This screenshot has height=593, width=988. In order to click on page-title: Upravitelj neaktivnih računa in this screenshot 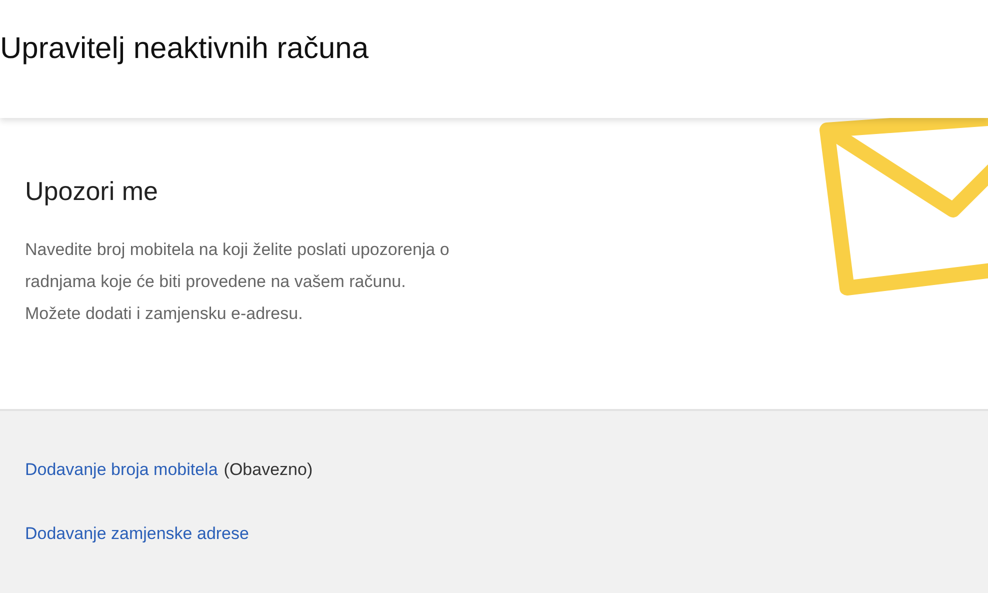, I will do `click(184, 49)`.